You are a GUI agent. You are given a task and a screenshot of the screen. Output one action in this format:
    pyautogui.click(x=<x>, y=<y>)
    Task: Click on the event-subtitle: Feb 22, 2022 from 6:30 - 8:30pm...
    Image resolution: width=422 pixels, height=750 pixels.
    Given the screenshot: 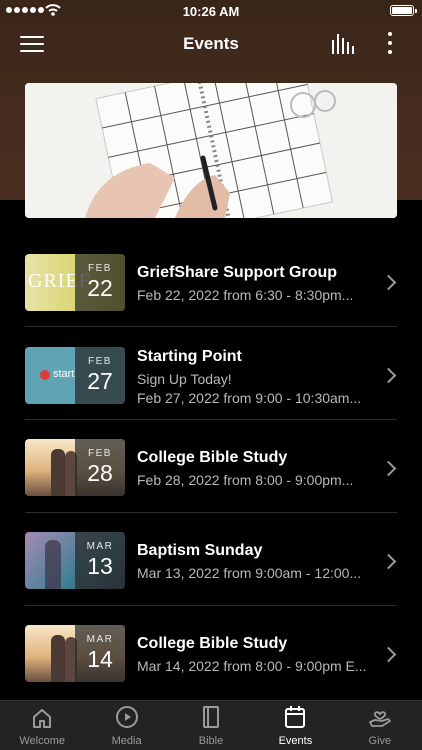 What is the action you would take?
    pyautogui.click(x=245, y=295)
    